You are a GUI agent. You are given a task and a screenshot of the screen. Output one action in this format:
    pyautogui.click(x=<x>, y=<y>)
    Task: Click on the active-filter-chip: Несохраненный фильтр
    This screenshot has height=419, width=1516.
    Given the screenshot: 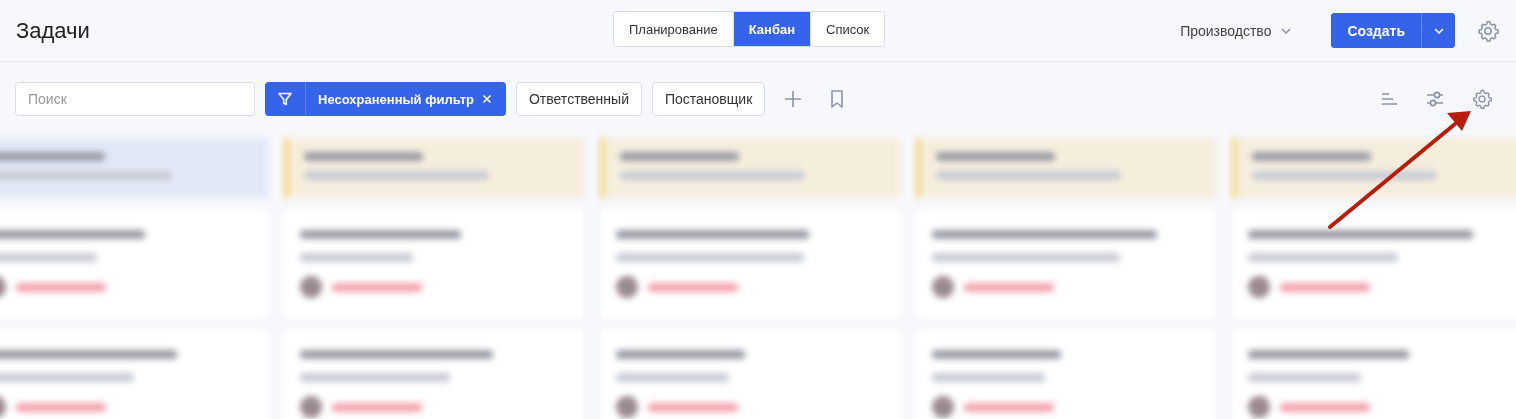 What is the action you would take?
    pyautogui.click(x=385, y=99)
    